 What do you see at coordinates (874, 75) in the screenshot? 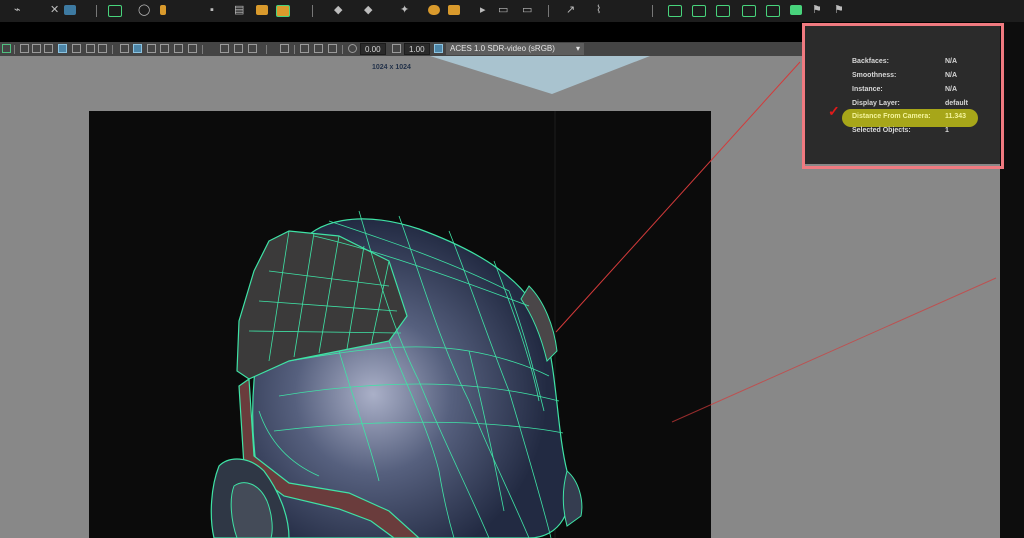
I see `hud-label: Smoothness:` at bounding box center [874, 75].